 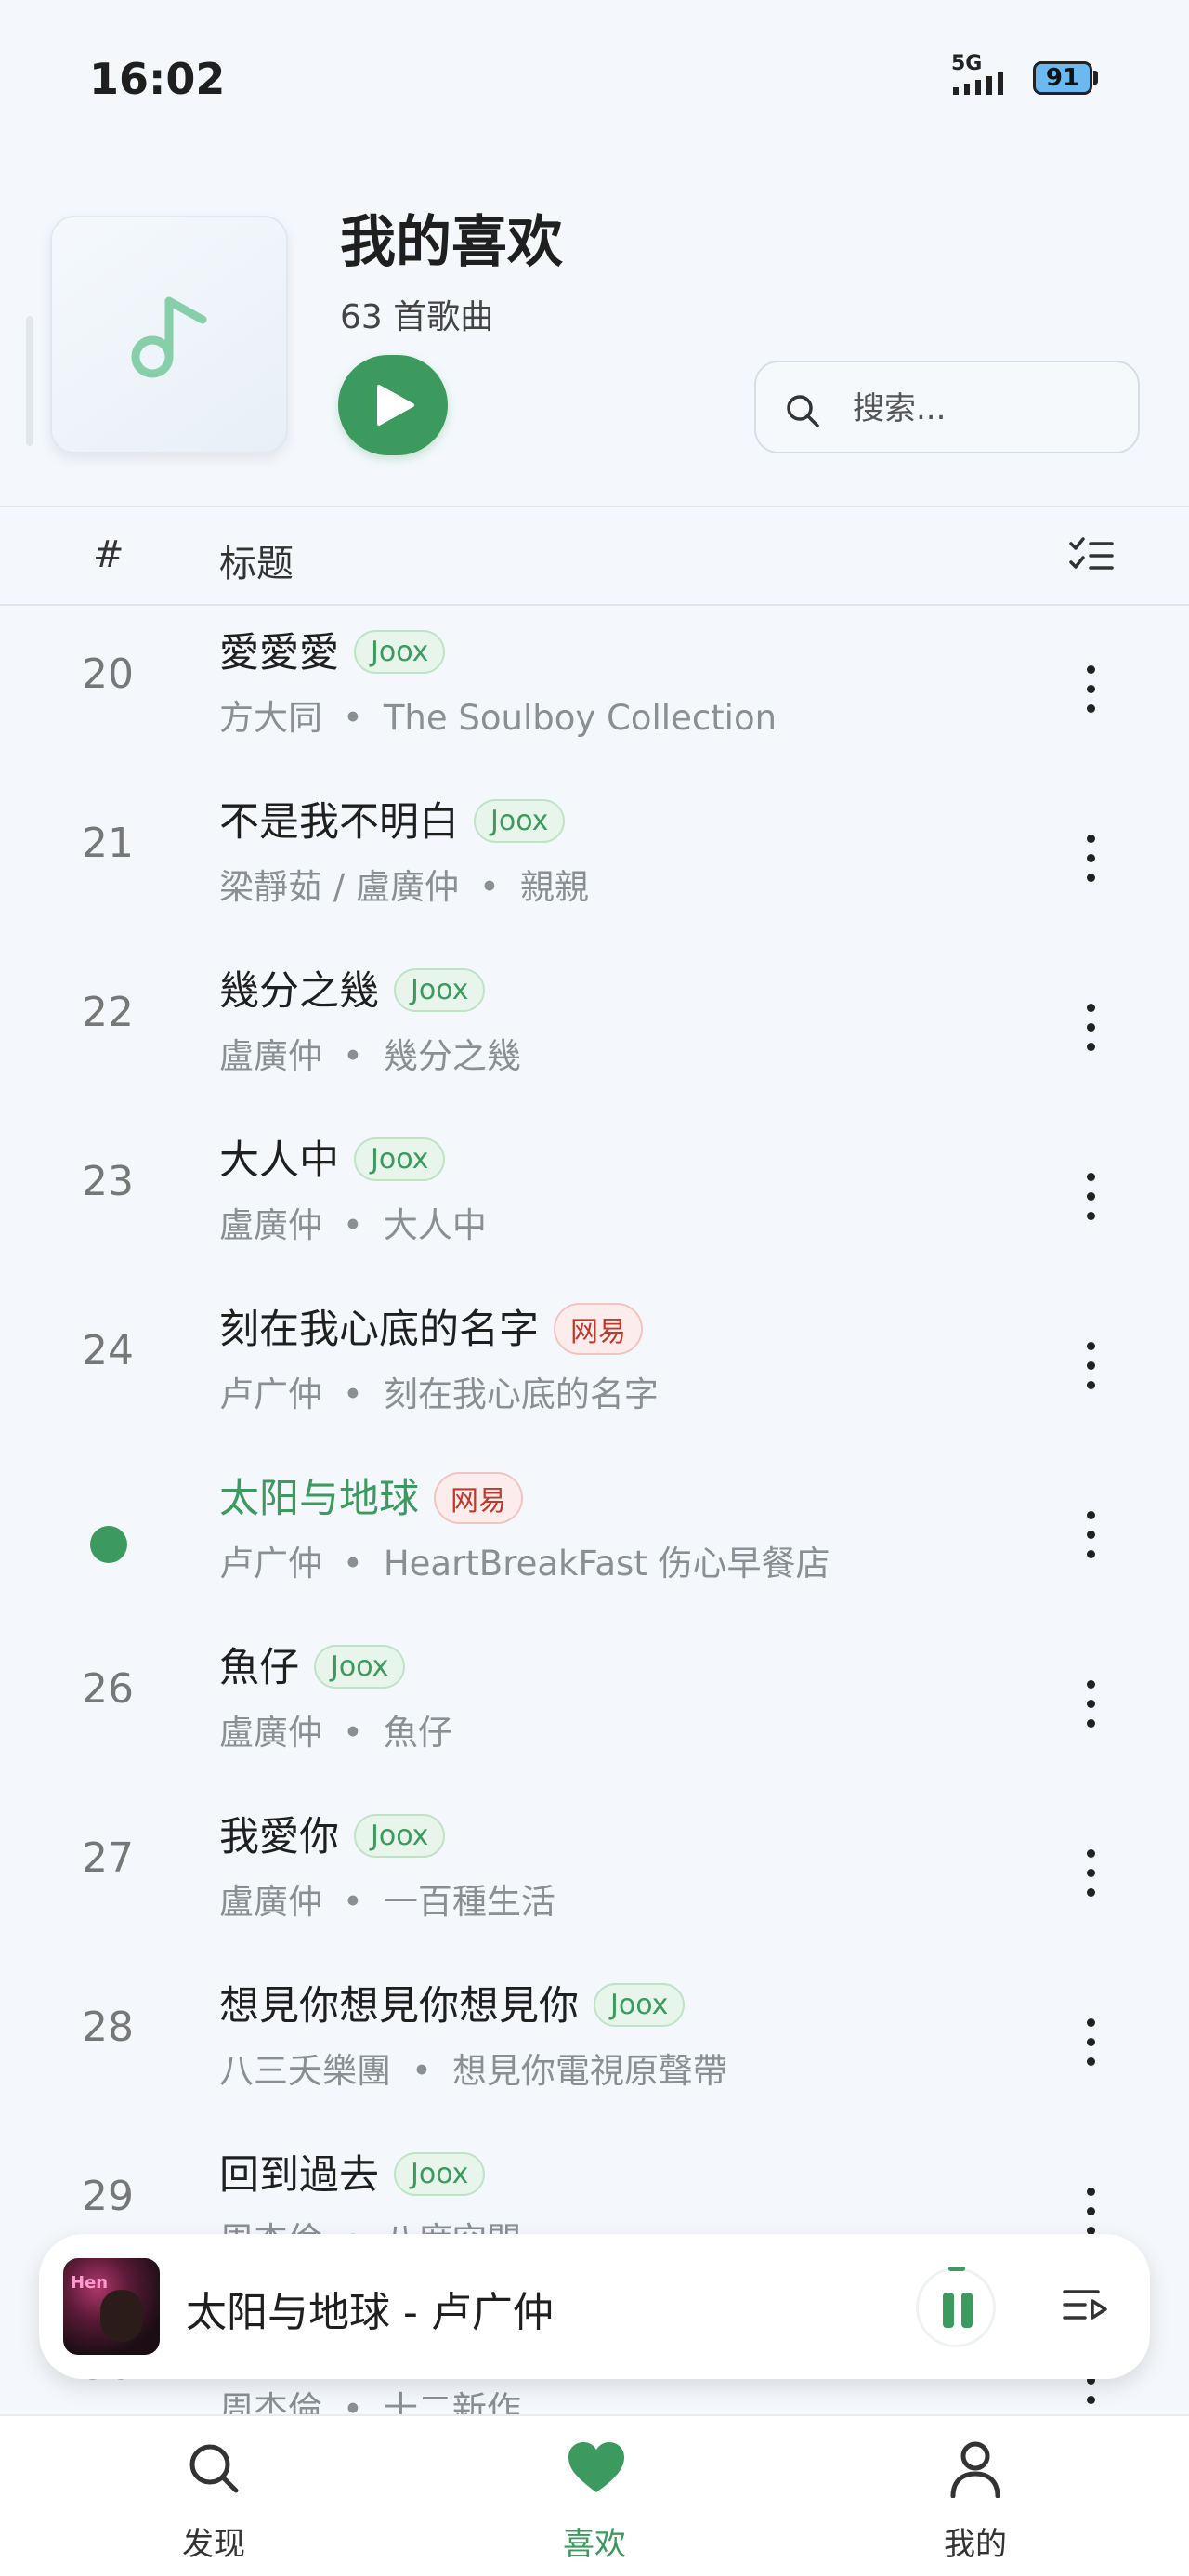 I want to click on signal-icon, so click(x=978, y=83).